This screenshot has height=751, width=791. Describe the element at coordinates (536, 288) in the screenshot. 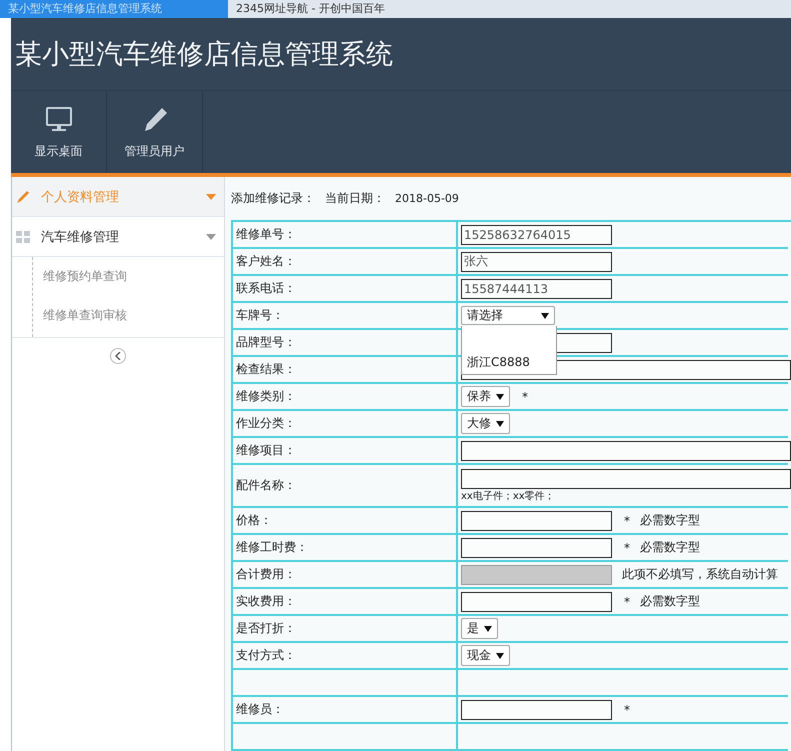

I see `input-field: 15587444113` at that location.